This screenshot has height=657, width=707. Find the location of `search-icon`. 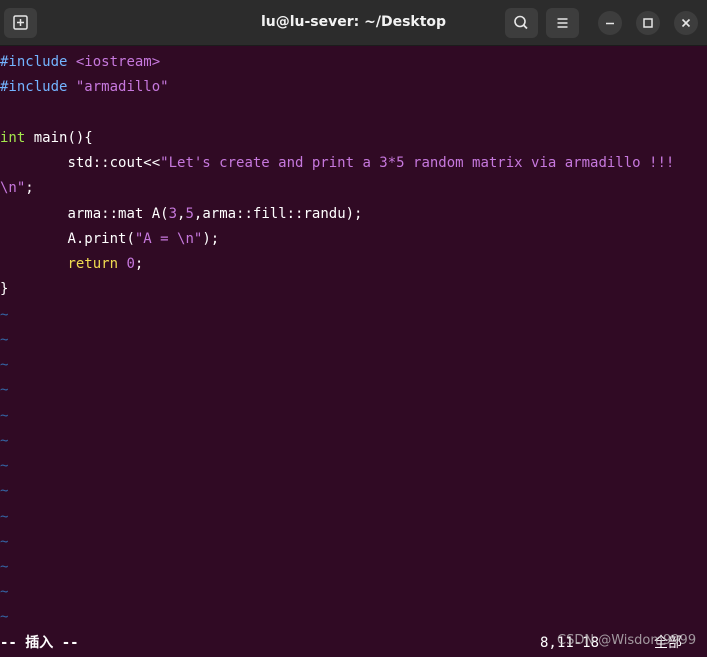

search-icon is located at coordinates (521, 22).